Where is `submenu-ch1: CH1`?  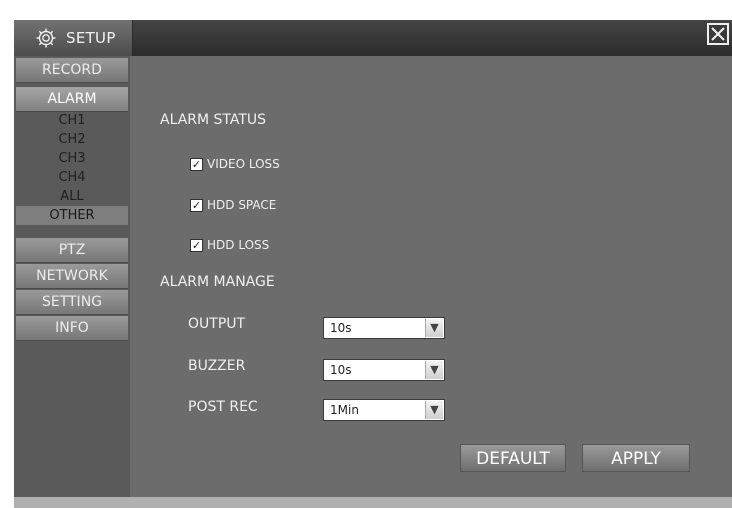
submenu-ch1: CH1 is located at coordinates (72, 120).